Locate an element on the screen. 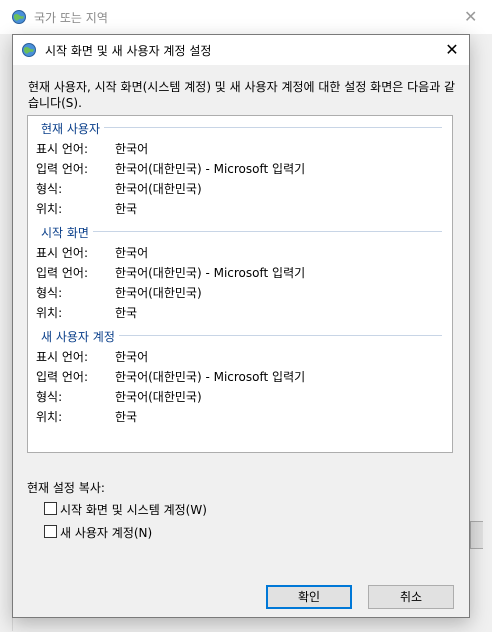  checkbox-label: 시작 화면 및 시스템 계정(W) is located at coordinates (133, 509).